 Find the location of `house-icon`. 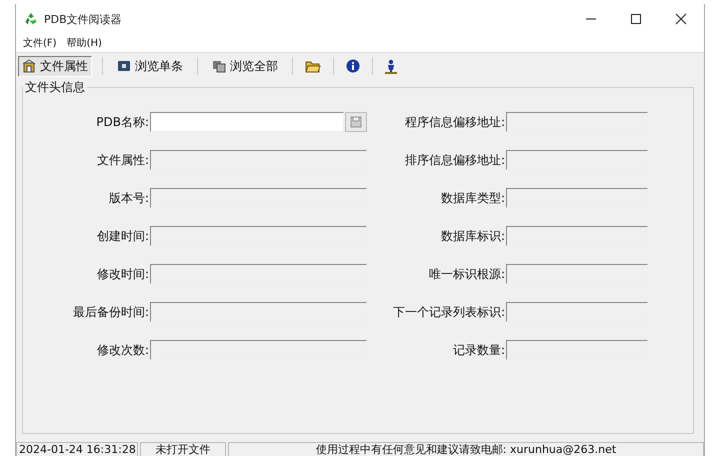

house-icon is located at coordinates (29, 66).